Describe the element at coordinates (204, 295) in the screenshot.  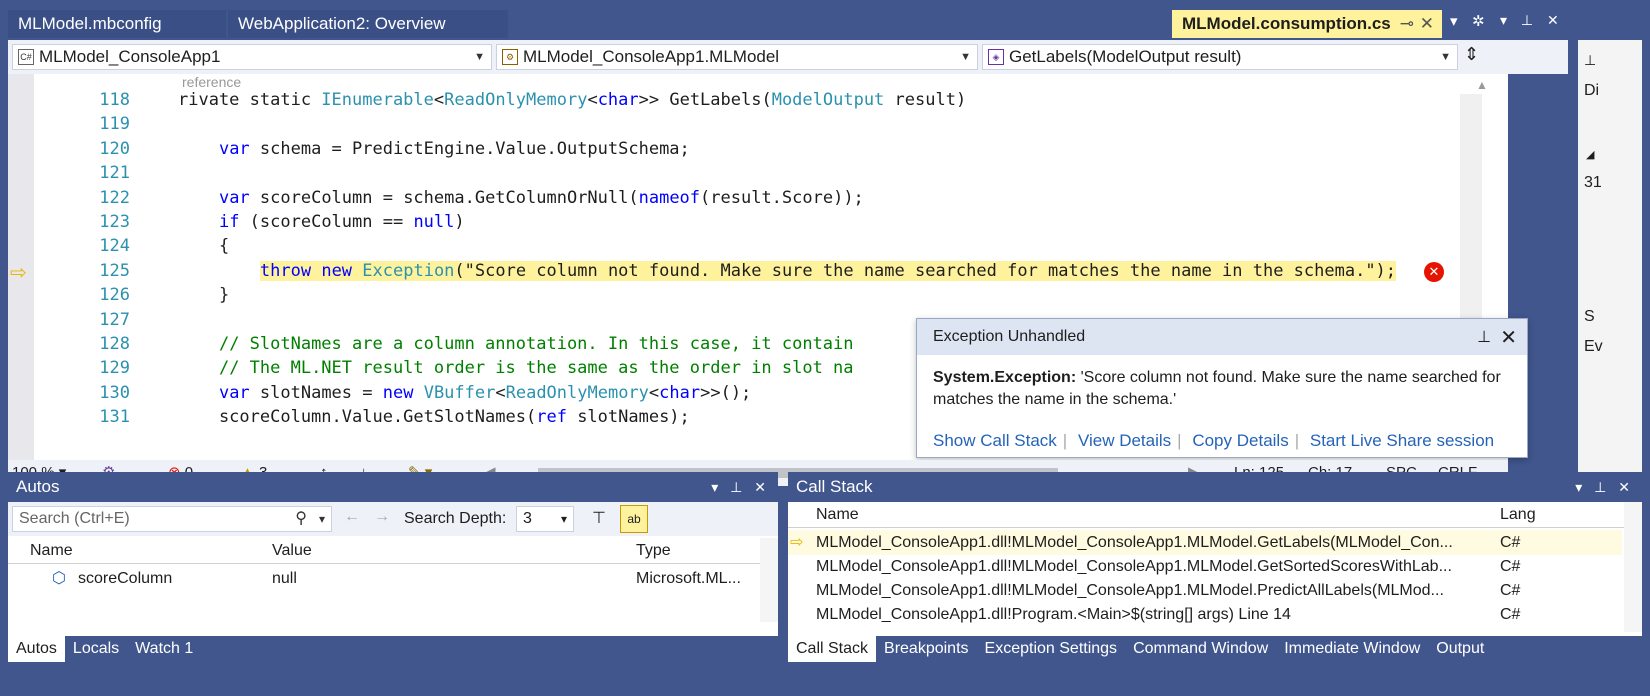
I see `code-text: }` at that location.